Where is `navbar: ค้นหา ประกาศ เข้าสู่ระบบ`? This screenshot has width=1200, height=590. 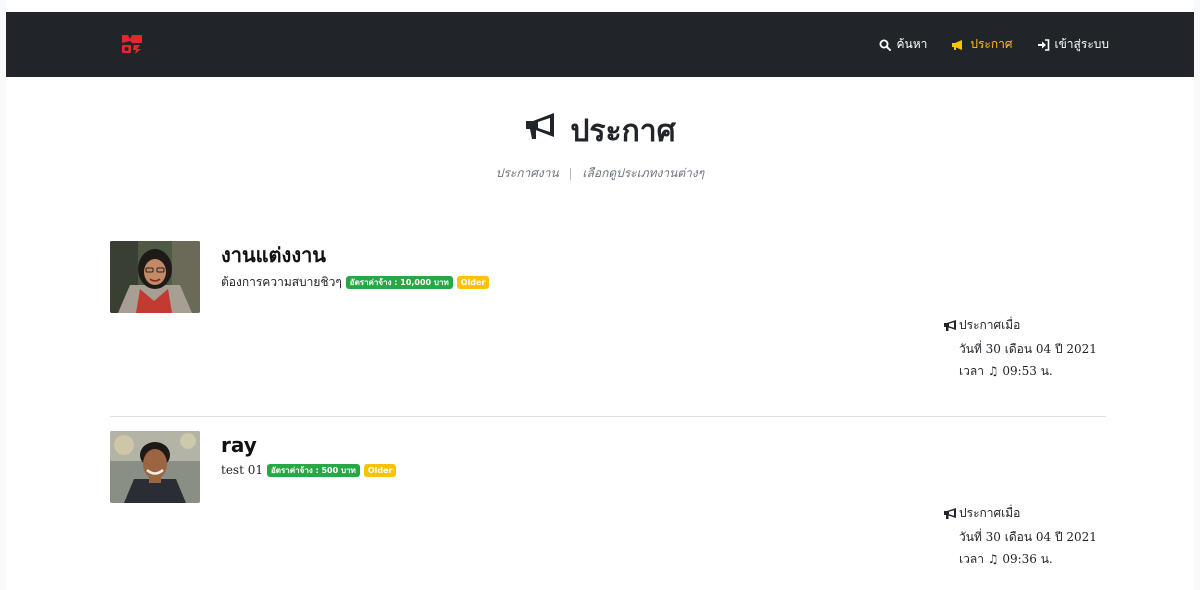 navbar: ค้นหา ประกาศ เข้าสู่ระบบ is located at coordinates (600, 44).